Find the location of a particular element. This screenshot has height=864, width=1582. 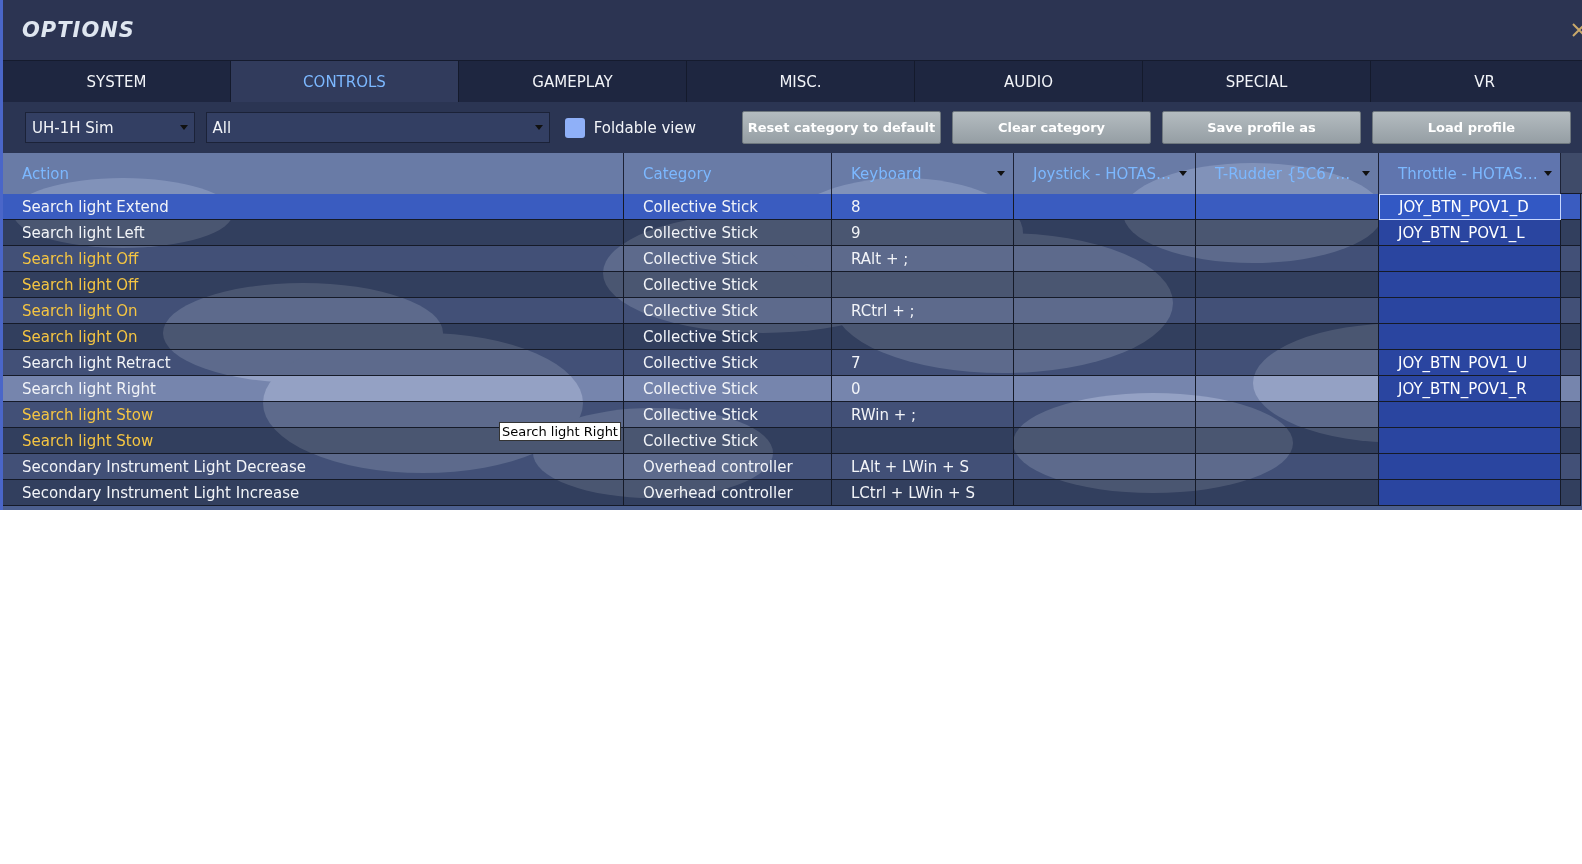

table-cell: LCtrl + LWin + S is located at coordinates (923, 493).